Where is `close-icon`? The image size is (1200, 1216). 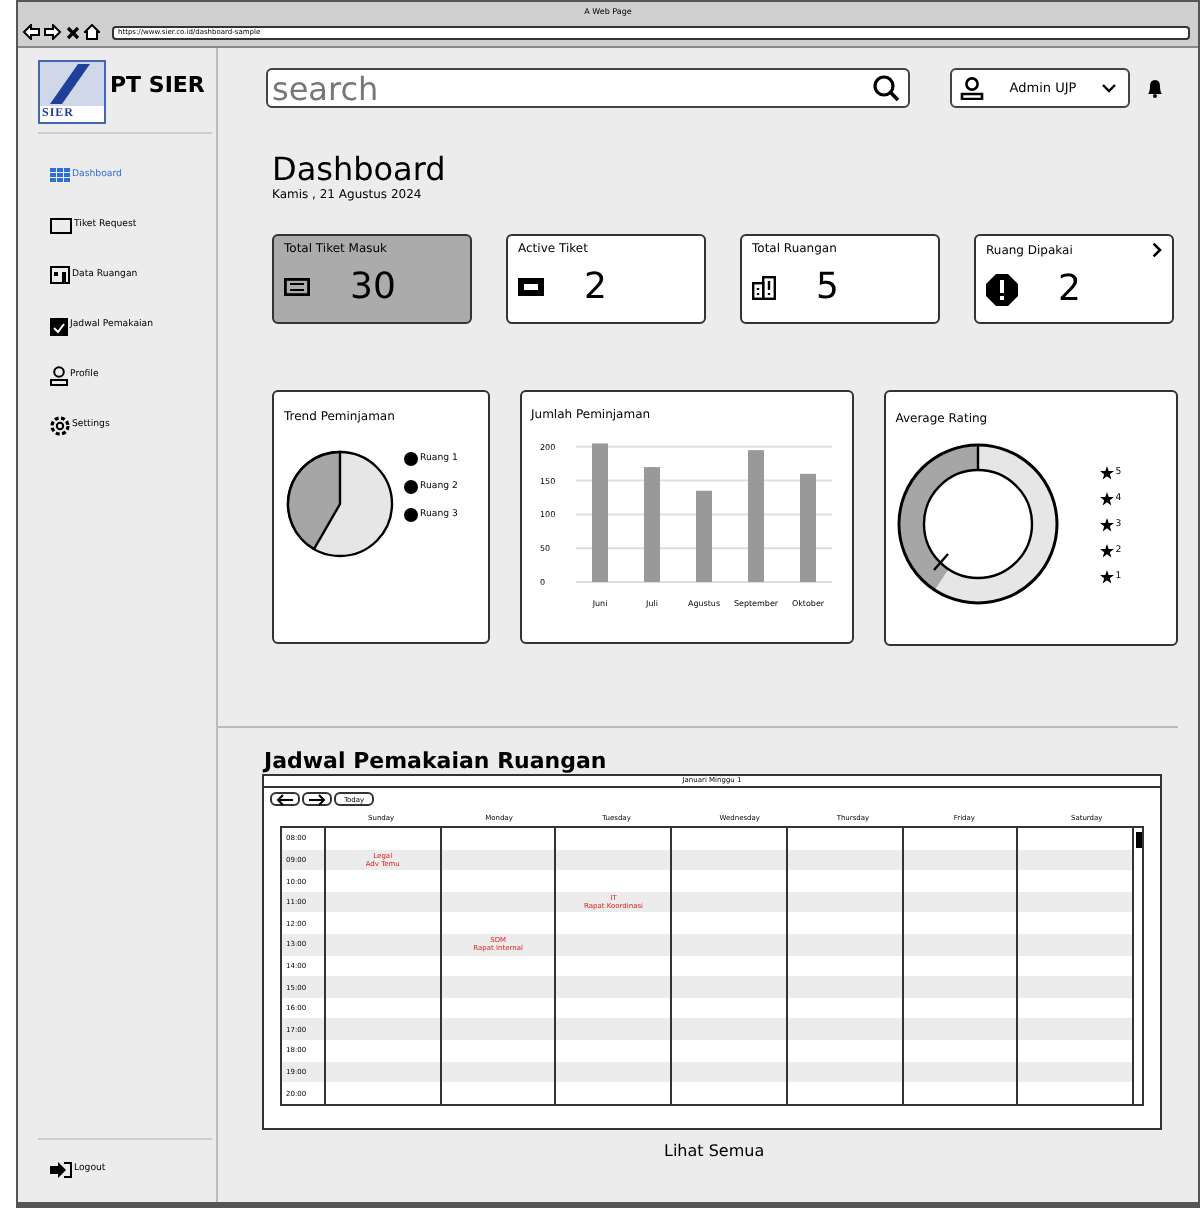
close-icon is located at coordinates (73, 32).